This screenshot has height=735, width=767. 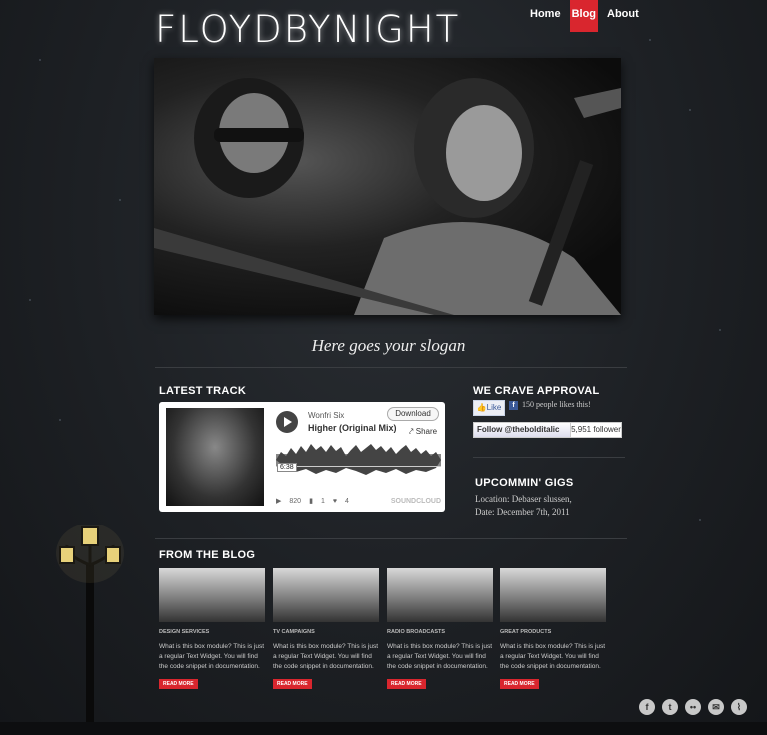 I want to click on social-links: f t •• ✉ ⌇, so click(x=693, y=707).